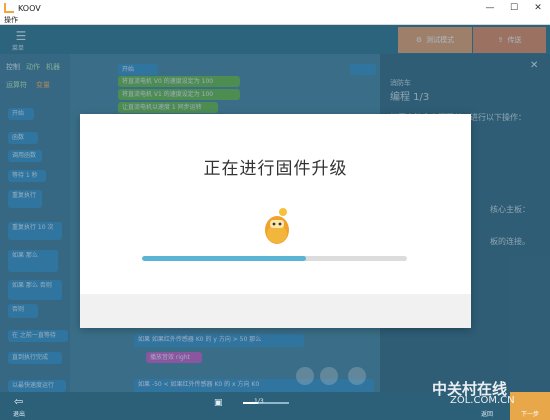  What do you see at coordinates (18, 401) in the screenshot?
I see `exit-icon: ⇦` at bounding box center [18, 401].